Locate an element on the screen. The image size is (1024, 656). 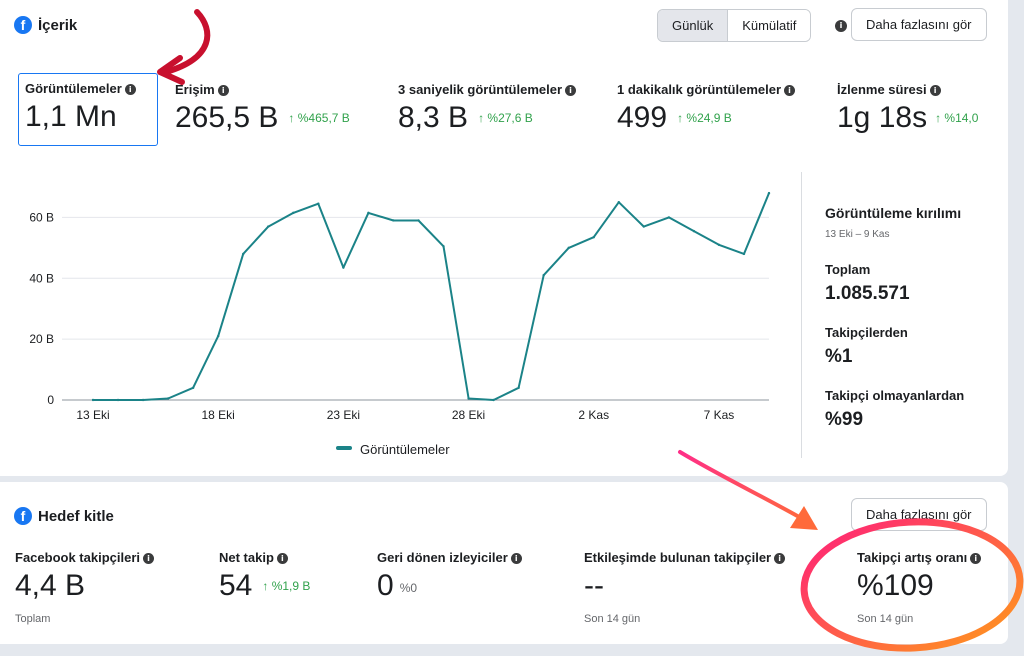
metric-value: 4,4 B is located at coordinates (50, 585).